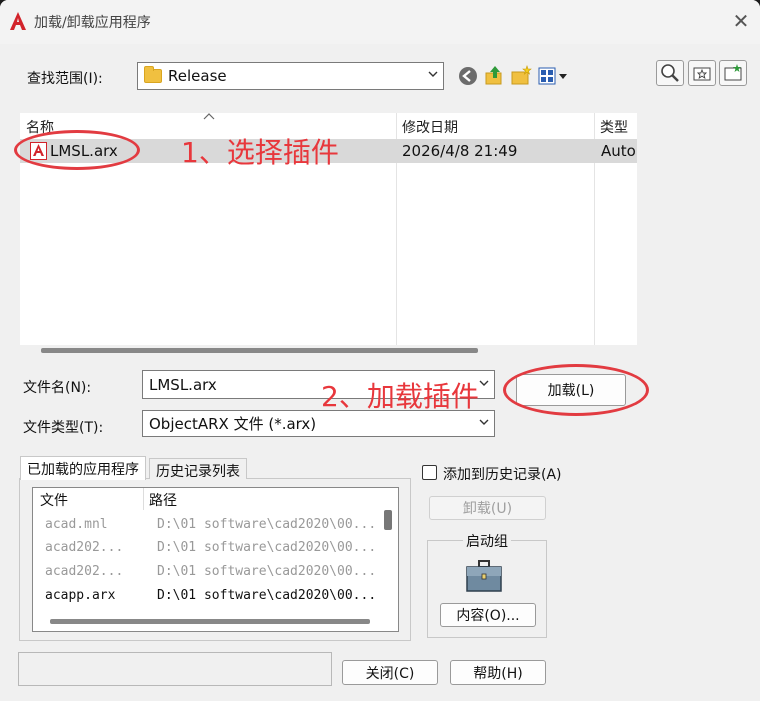 This screenshot has height=701, width=760. I want to click on apps-list-vscroll-thumb, so click(388, 520).